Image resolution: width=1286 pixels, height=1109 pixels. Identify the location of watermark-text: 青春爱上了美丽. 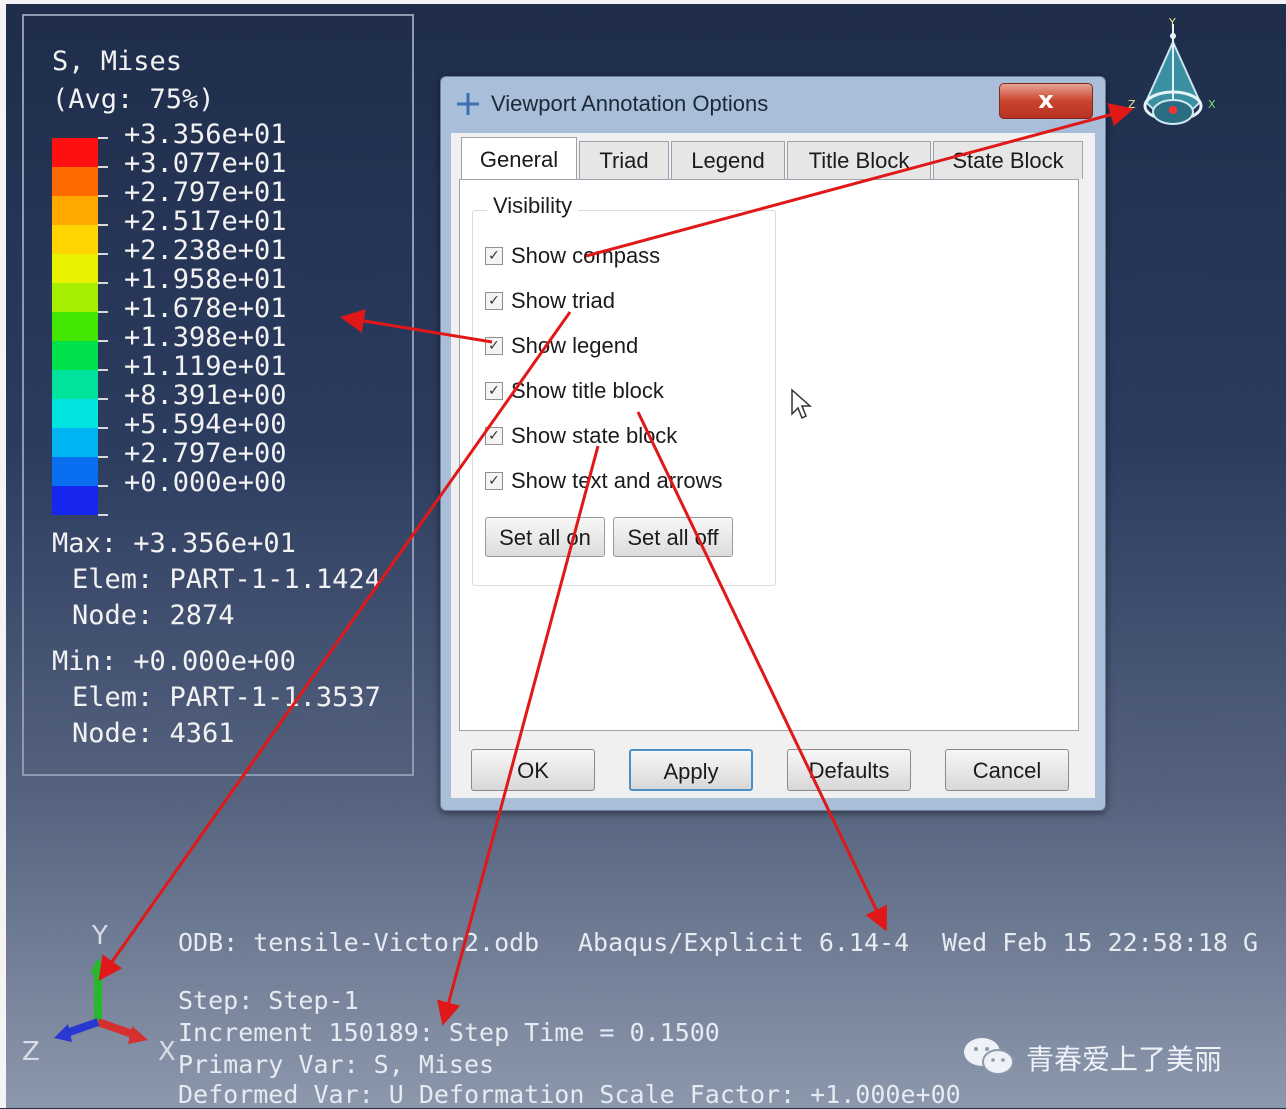
(1124, 1059).